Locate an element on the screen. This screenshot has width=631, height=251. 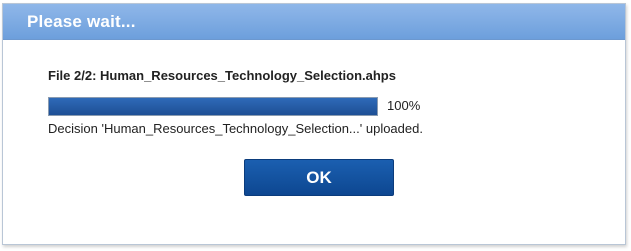
progress-bar-fill is located at coordinates (213, 106).